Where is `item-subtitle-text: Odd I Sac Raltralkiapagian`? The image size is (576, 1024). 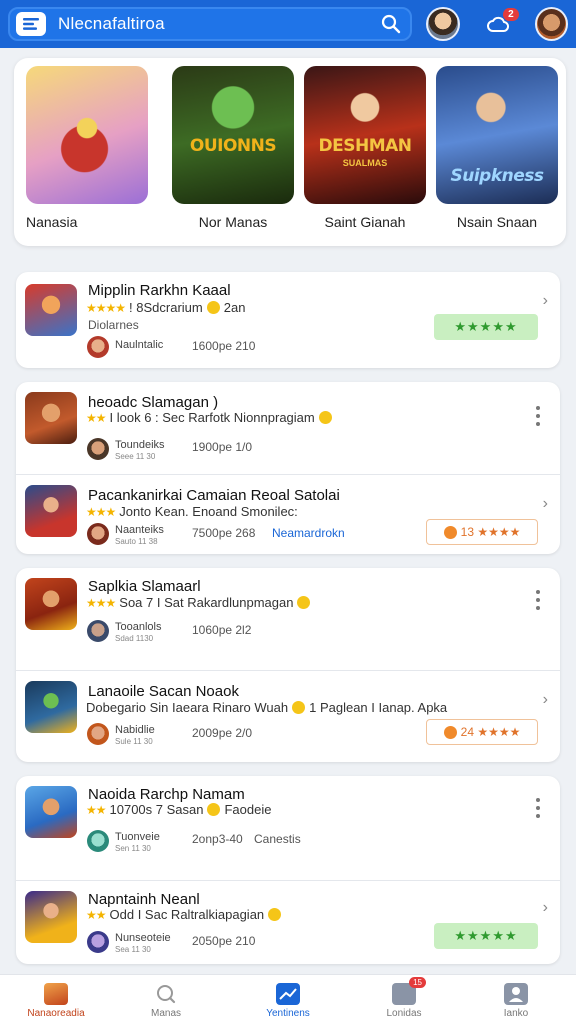
item-subtitle-text: Odd I Sac Raltralkiapagian is located at coordinates (187, 914).